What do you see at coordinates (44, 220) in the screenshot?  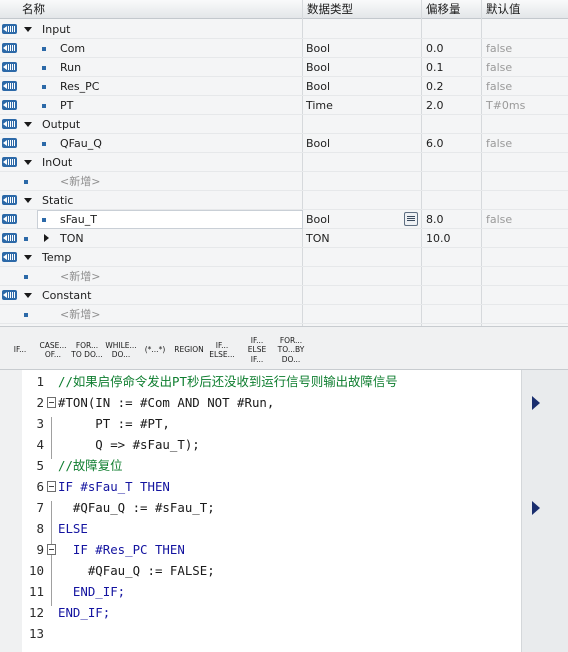 I see `variable-icon` at bounding box center [44, 220].